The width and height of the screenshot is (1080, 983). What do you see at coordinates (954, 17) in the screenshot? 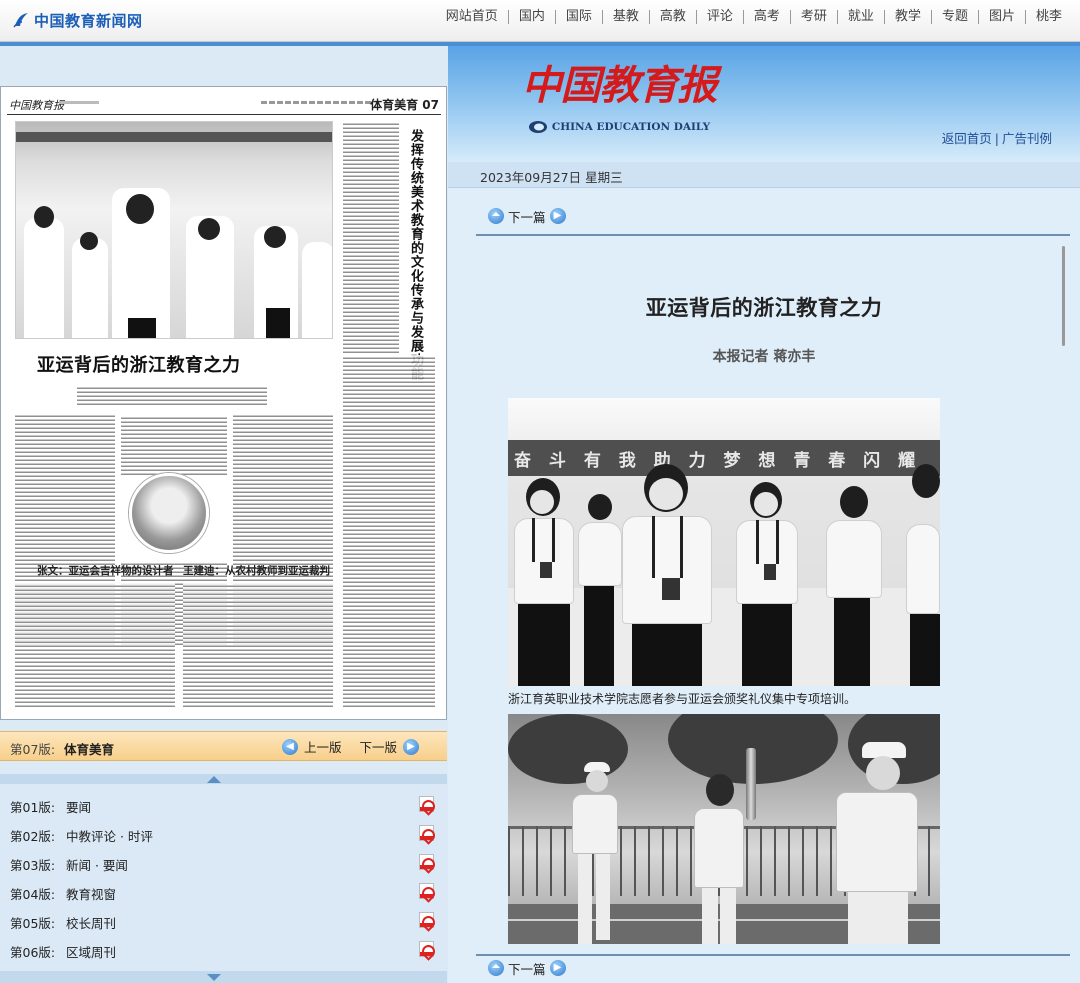
I see `nav-item-topics: 专题` at bounding box center [954, 17].